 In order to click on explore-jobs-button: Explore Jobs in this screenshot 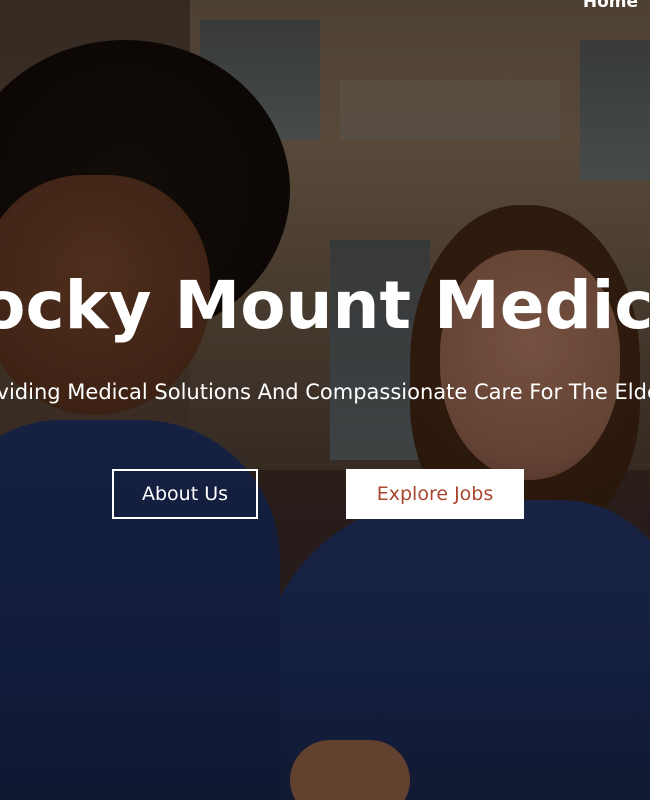, I will do `click(435, 494)`.